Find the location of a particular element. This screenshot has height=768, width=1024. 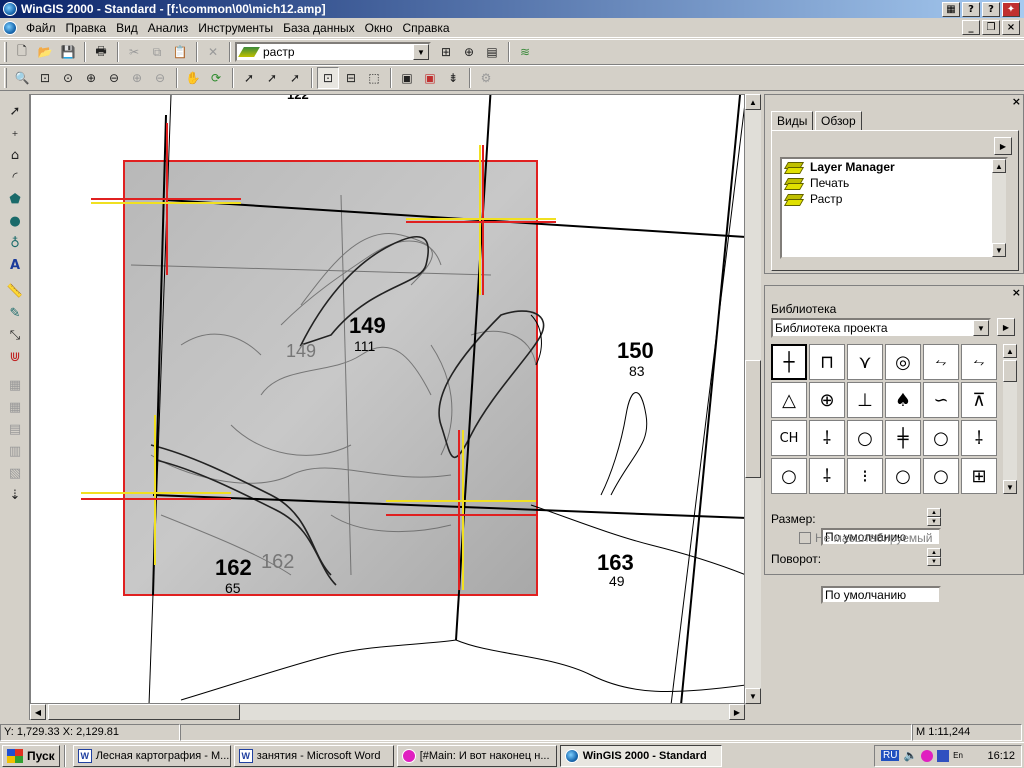

symbol-grid-scrollbar: ▲ ▼ is located at coordinates (1010, 419).